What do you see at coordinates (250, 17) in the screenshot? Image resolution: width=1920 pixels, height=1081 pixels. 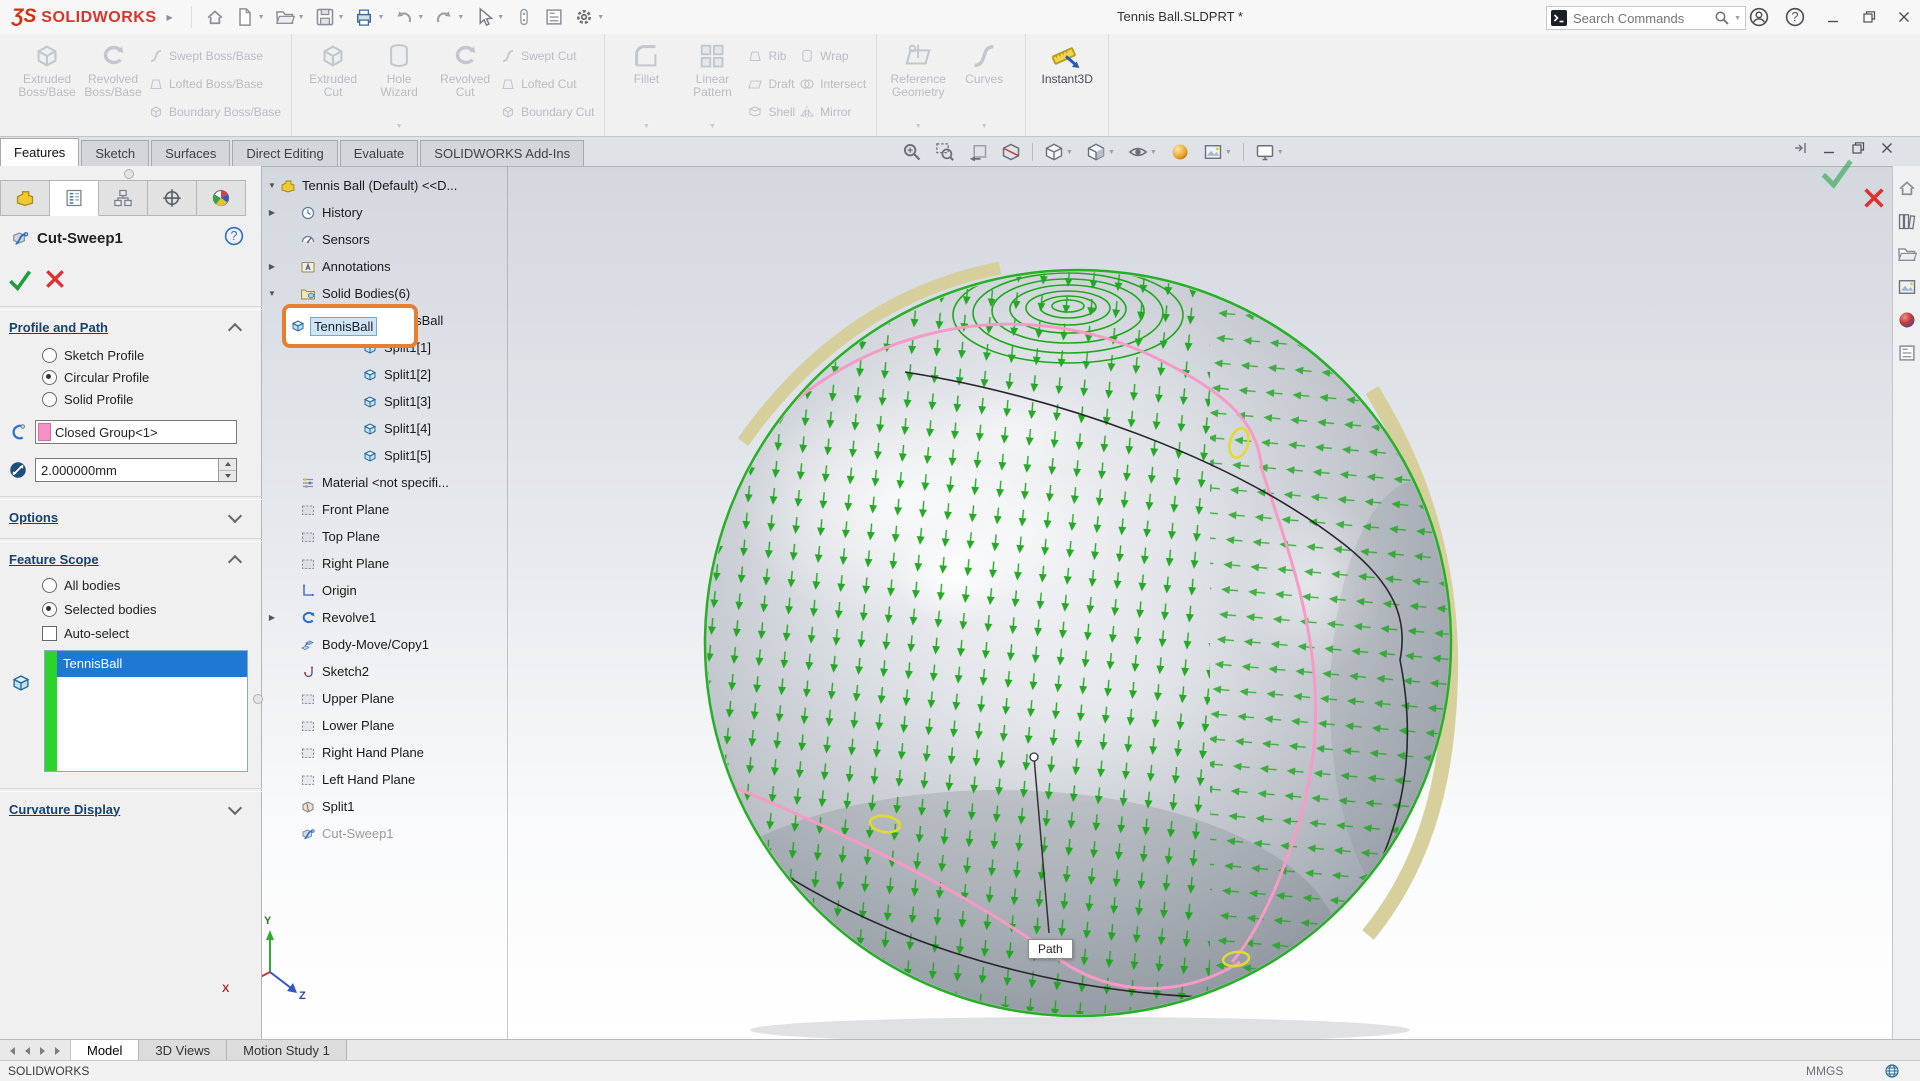 I see `new-document-button: ▼` at bounding box center [250, 17].